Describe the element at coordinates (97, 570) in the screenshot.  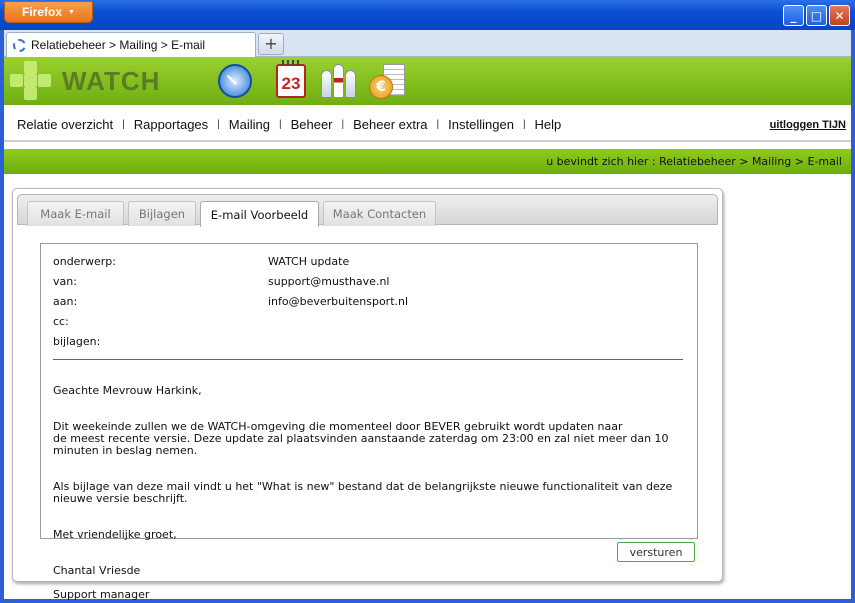
I see `signature-name: Chantal Vriesde` at that location.